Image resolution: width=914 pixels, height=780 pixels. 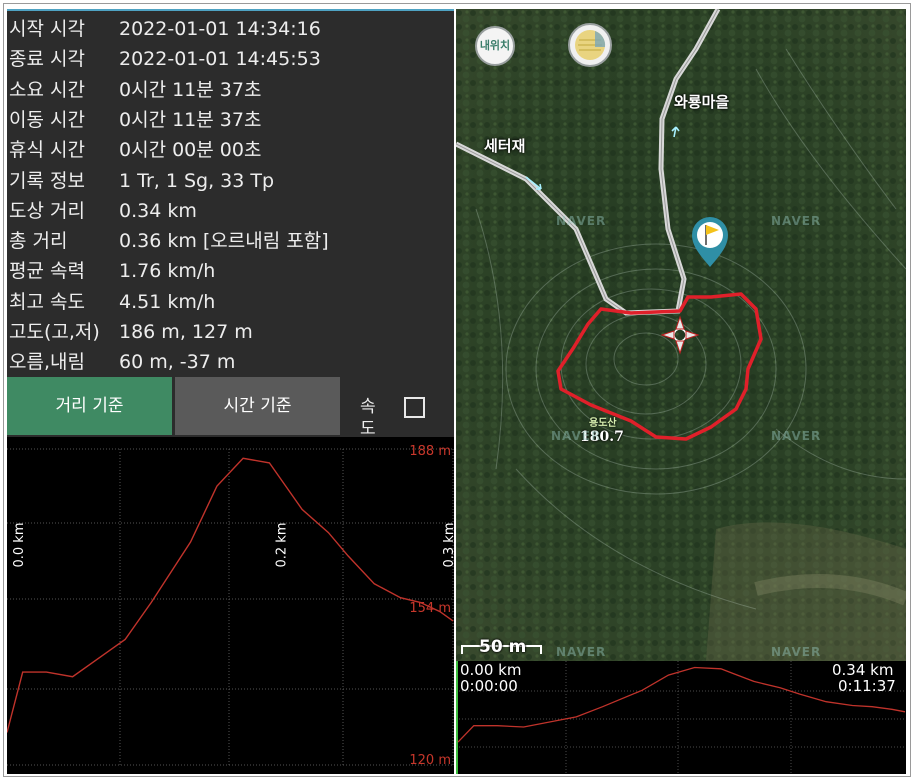 I want to click on stat-value: 0.36 km [오르내림 포함], so click(x=224, y=241).